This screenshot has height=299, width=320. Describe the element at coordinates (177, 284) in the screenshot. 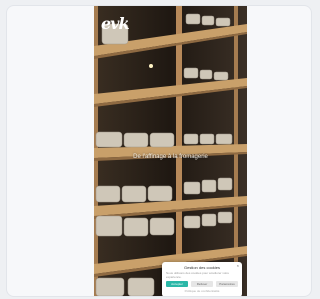

I see `accept-cookies-button: Accepter` at that location.